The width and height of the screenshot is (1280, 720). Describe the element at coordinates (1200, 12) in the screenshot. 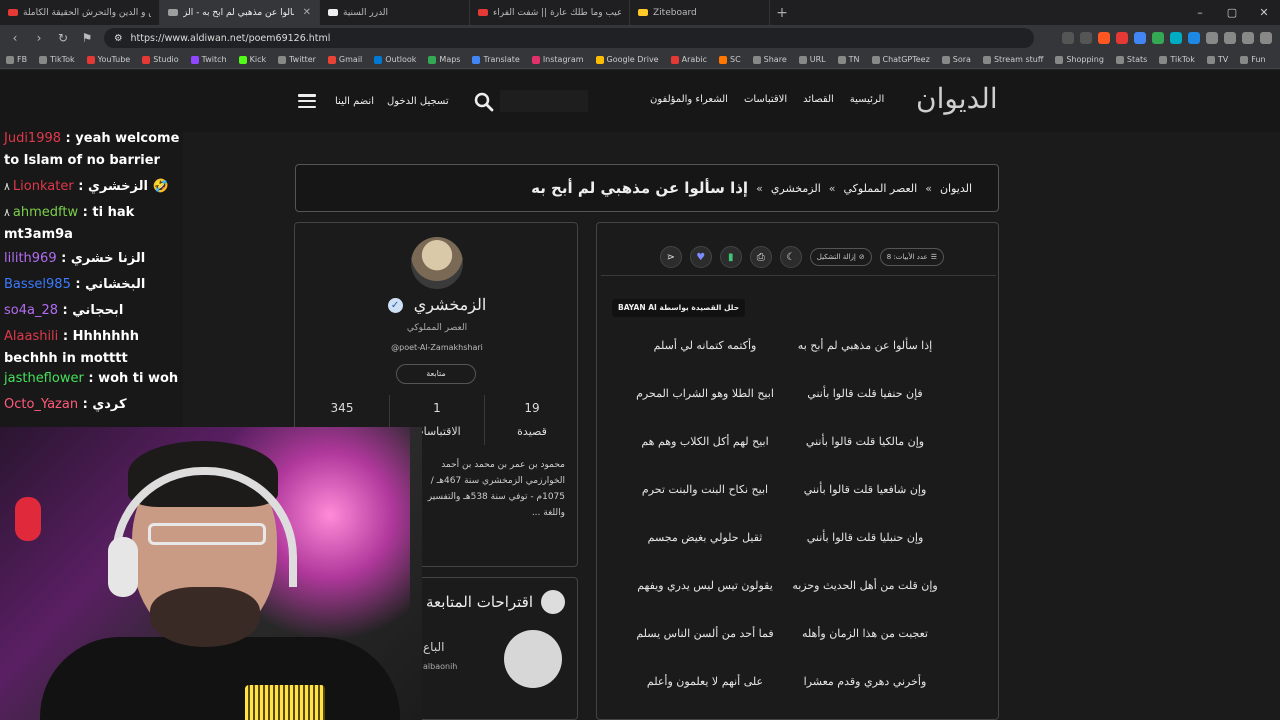

I see `minimize-button: –` at that location.